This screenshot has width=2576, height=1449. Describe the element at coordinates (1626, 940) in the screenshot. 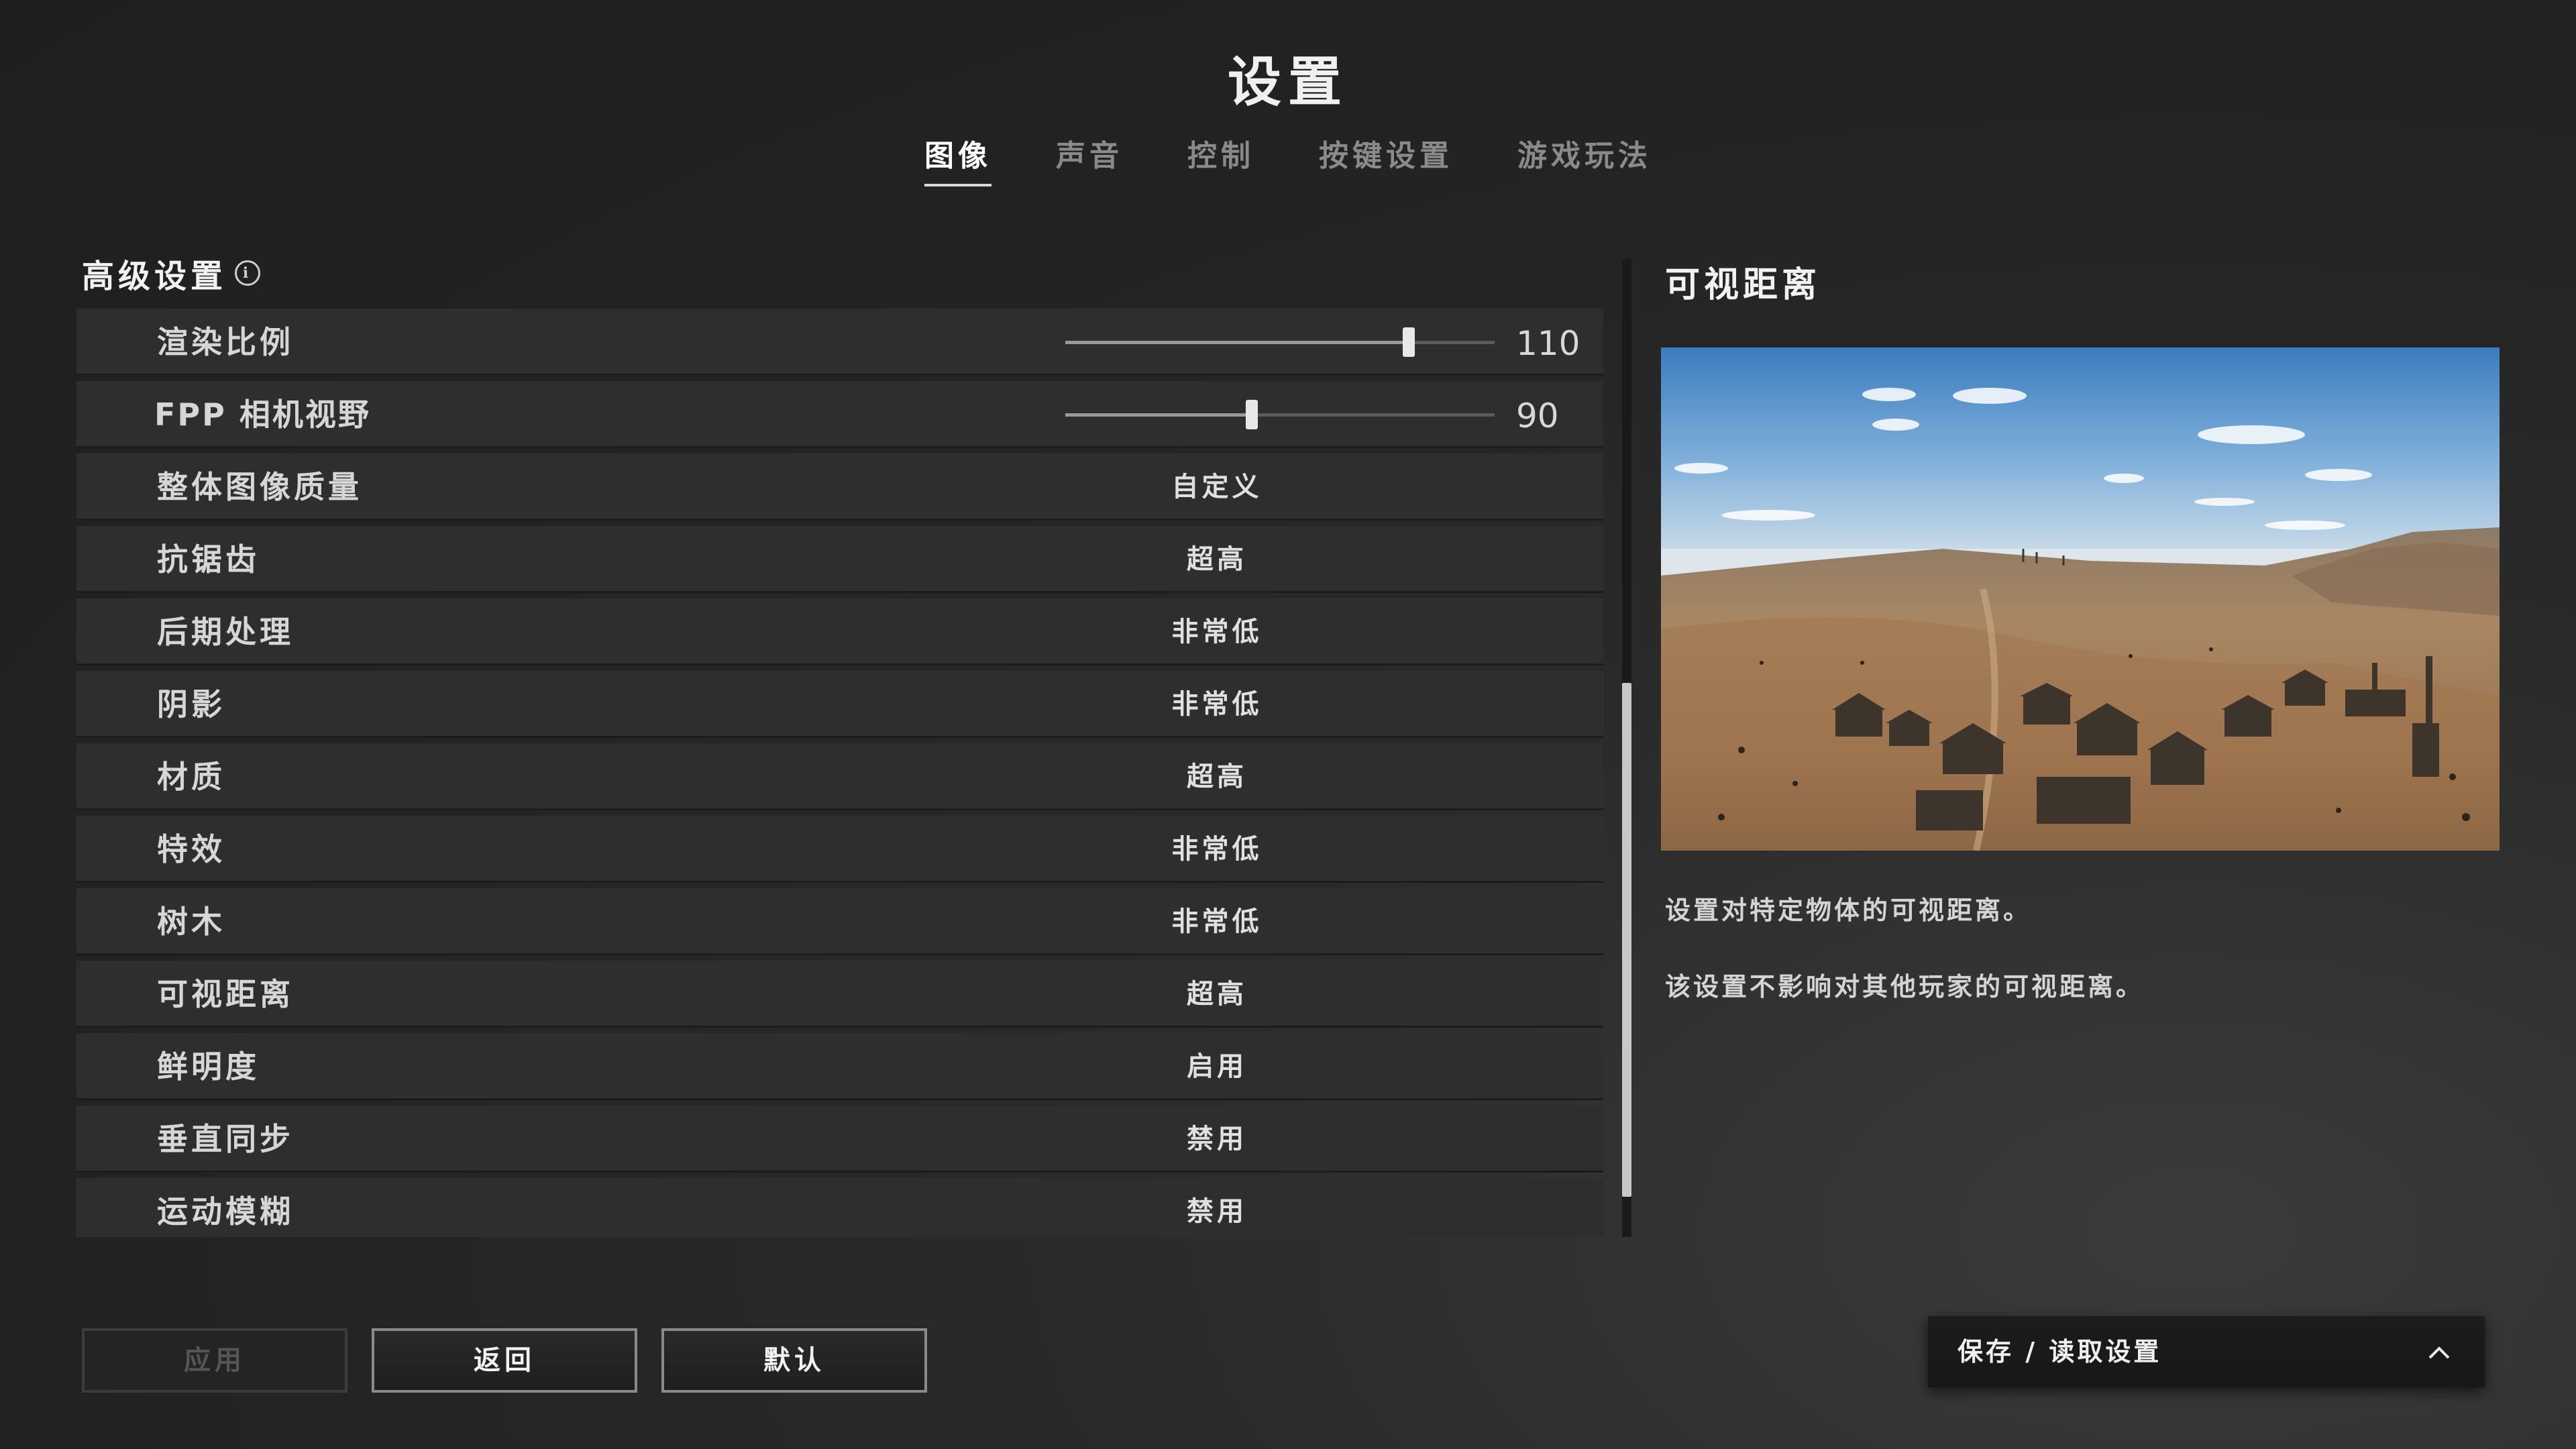

I see `scrollbar-thumb` at that location.